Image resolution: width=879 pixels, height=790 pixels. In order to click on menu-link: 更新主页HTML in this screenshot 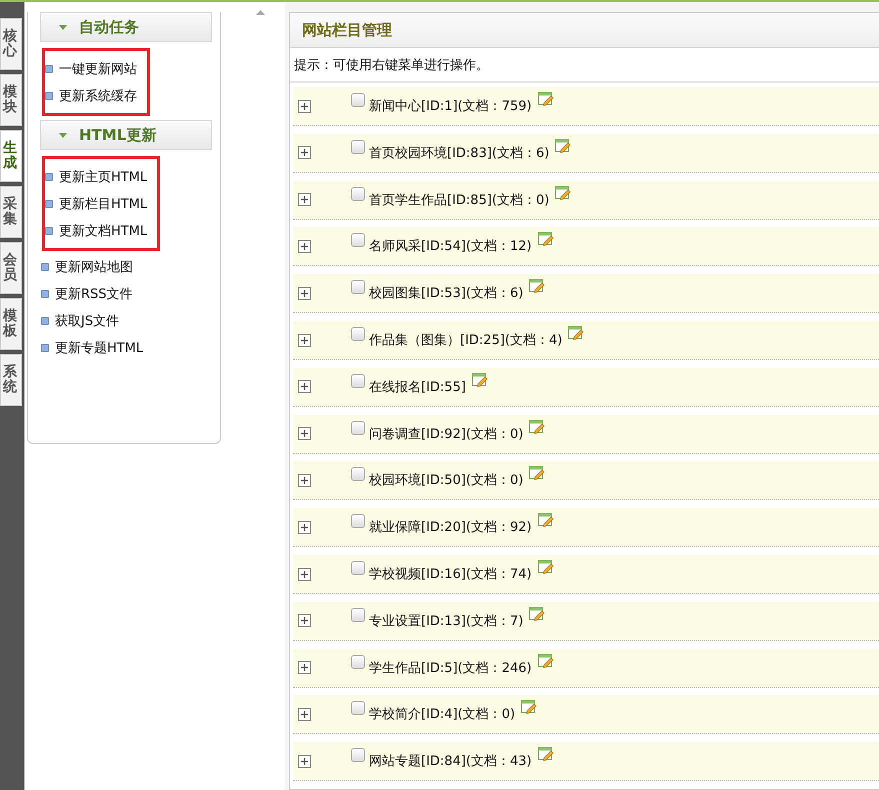, I will do `click(103, 177)`.